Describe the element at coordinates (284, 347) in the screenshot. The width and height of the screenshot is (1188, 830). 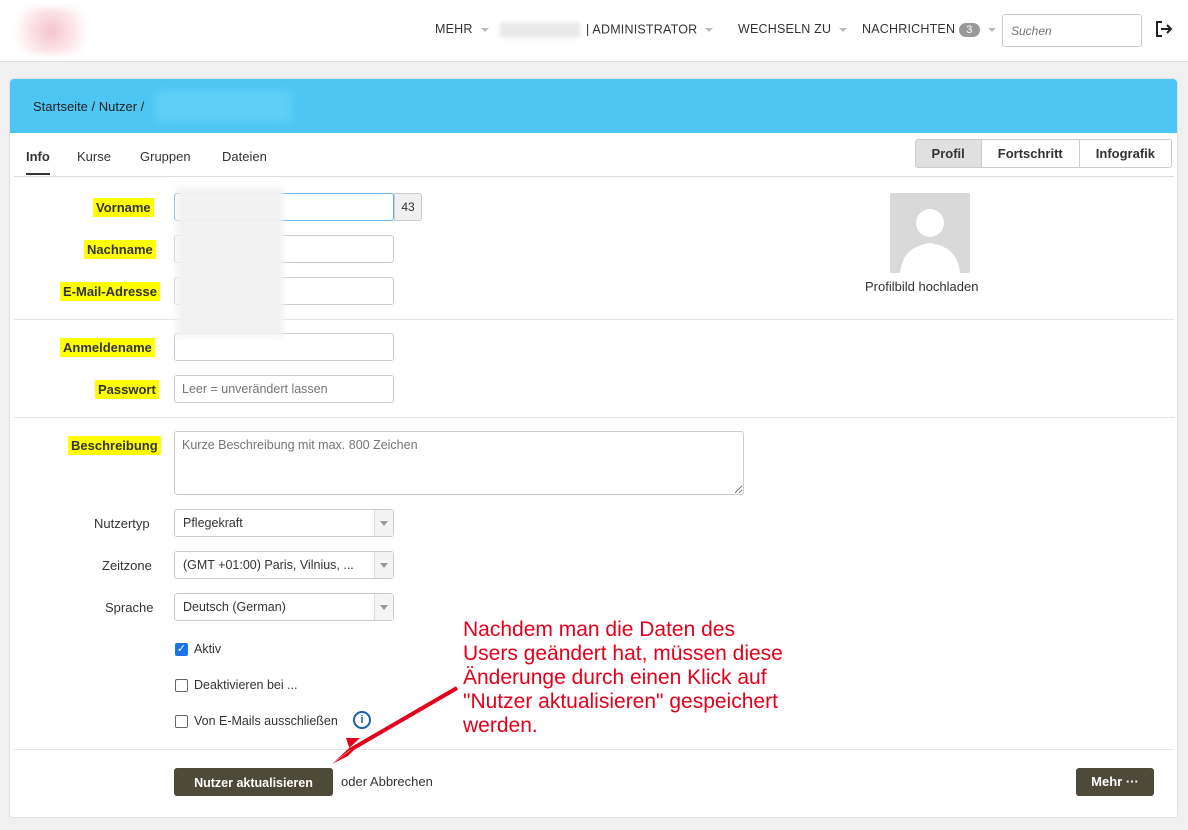
I see `username-field` at that location.